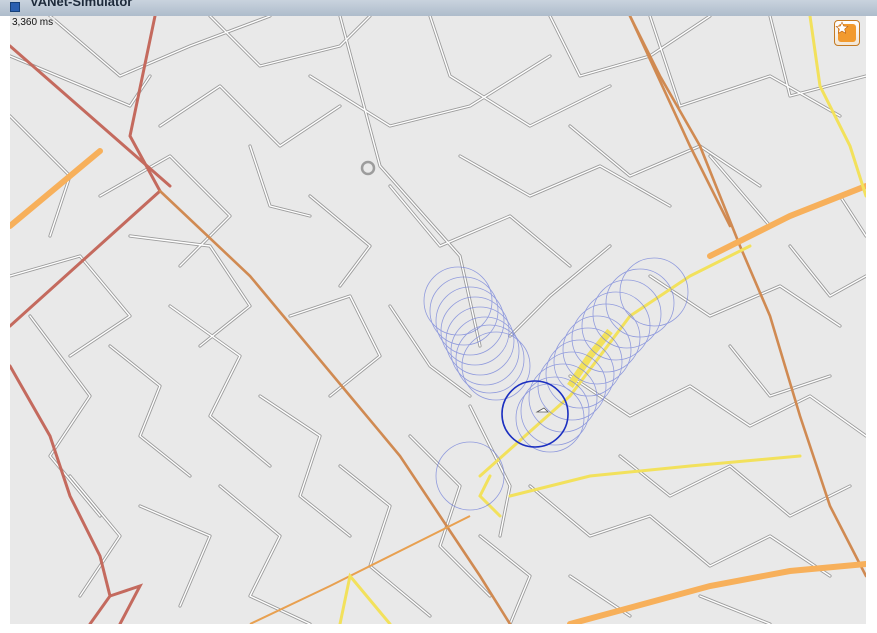 The image size is (877, 633). I want to click on active-vehicle-range, so click(535, 414).